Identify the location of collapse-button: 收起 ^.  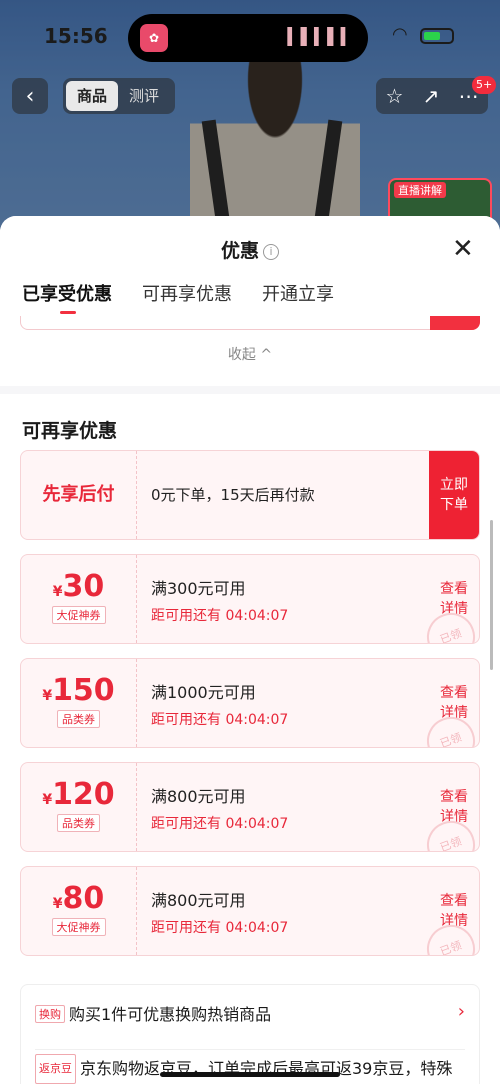
(250, 354).